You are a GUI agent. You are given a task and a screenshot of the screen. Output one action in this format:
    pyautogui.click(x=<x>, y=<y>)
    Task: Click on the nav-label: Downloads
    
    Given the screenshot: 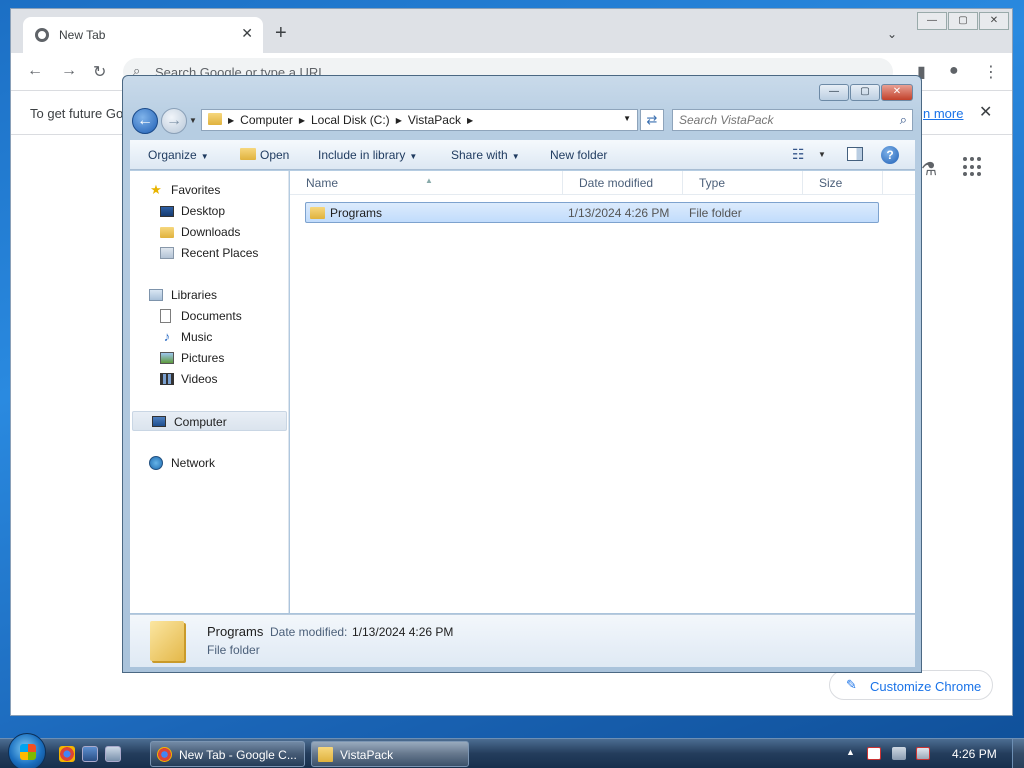 What is the action you would take?
    pyautogui.click(x=211, y=232)
    